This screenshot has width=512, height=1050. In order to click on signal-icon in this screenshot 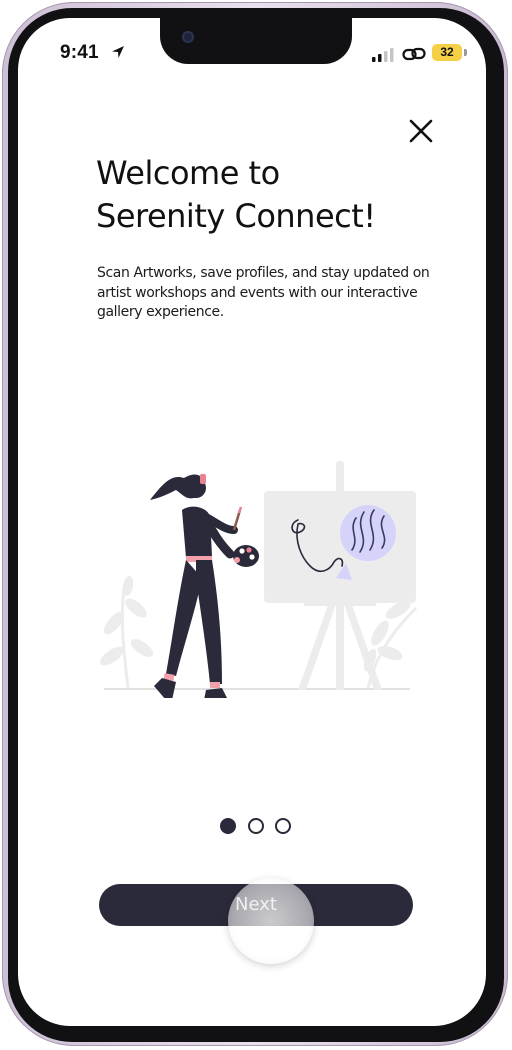, I will do `click(383, 55)`.